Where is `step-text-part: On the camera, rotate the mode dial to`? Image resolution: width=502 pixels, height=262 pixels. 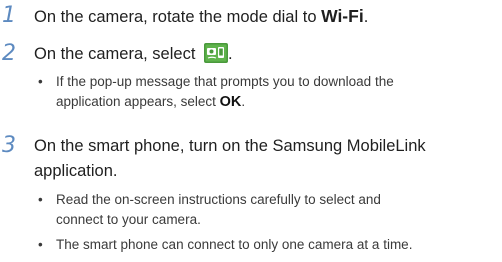
step-text-part: On the camera, rotate the mode dial to is located at coordinates (178, 17).